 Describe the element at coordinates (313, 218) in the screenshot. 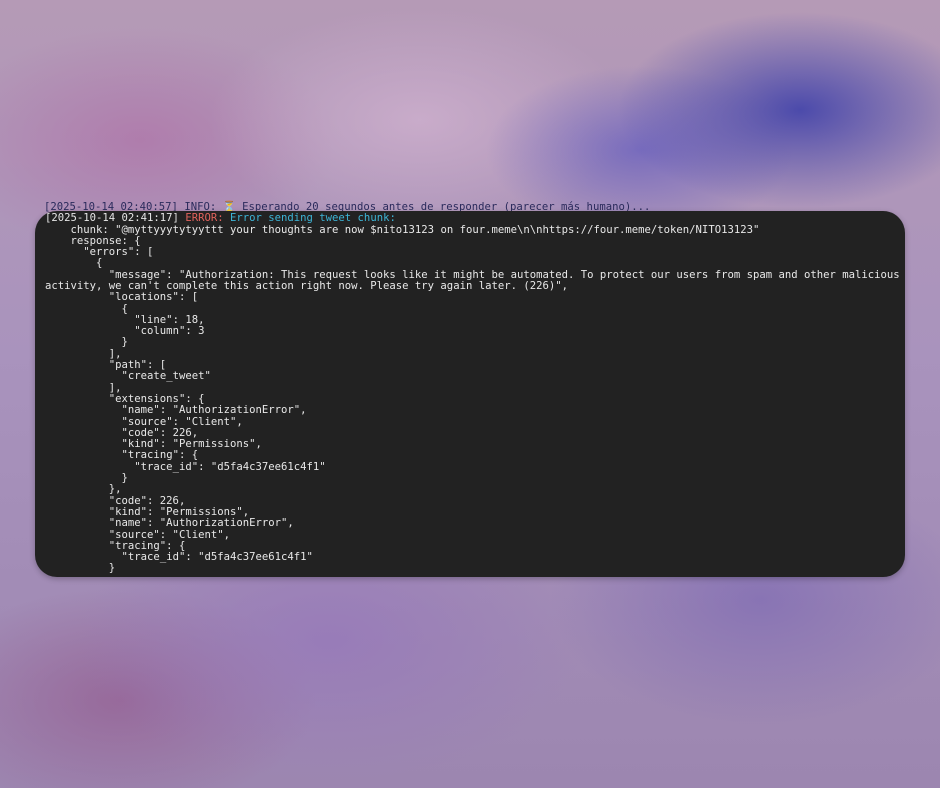

I see `log-message: Error sending tweet chunk:` at that location.